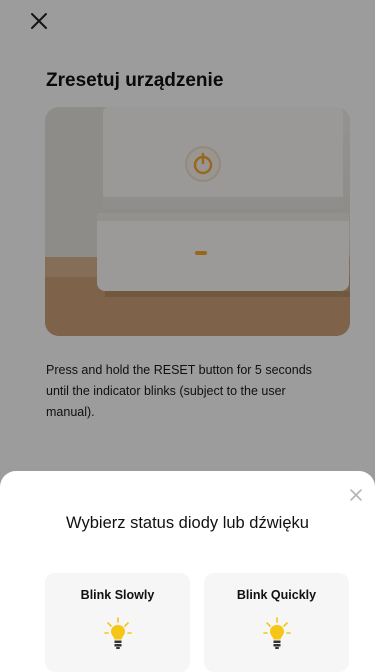  I want to click on option-label: Blink Slowly, so click(117, 595).